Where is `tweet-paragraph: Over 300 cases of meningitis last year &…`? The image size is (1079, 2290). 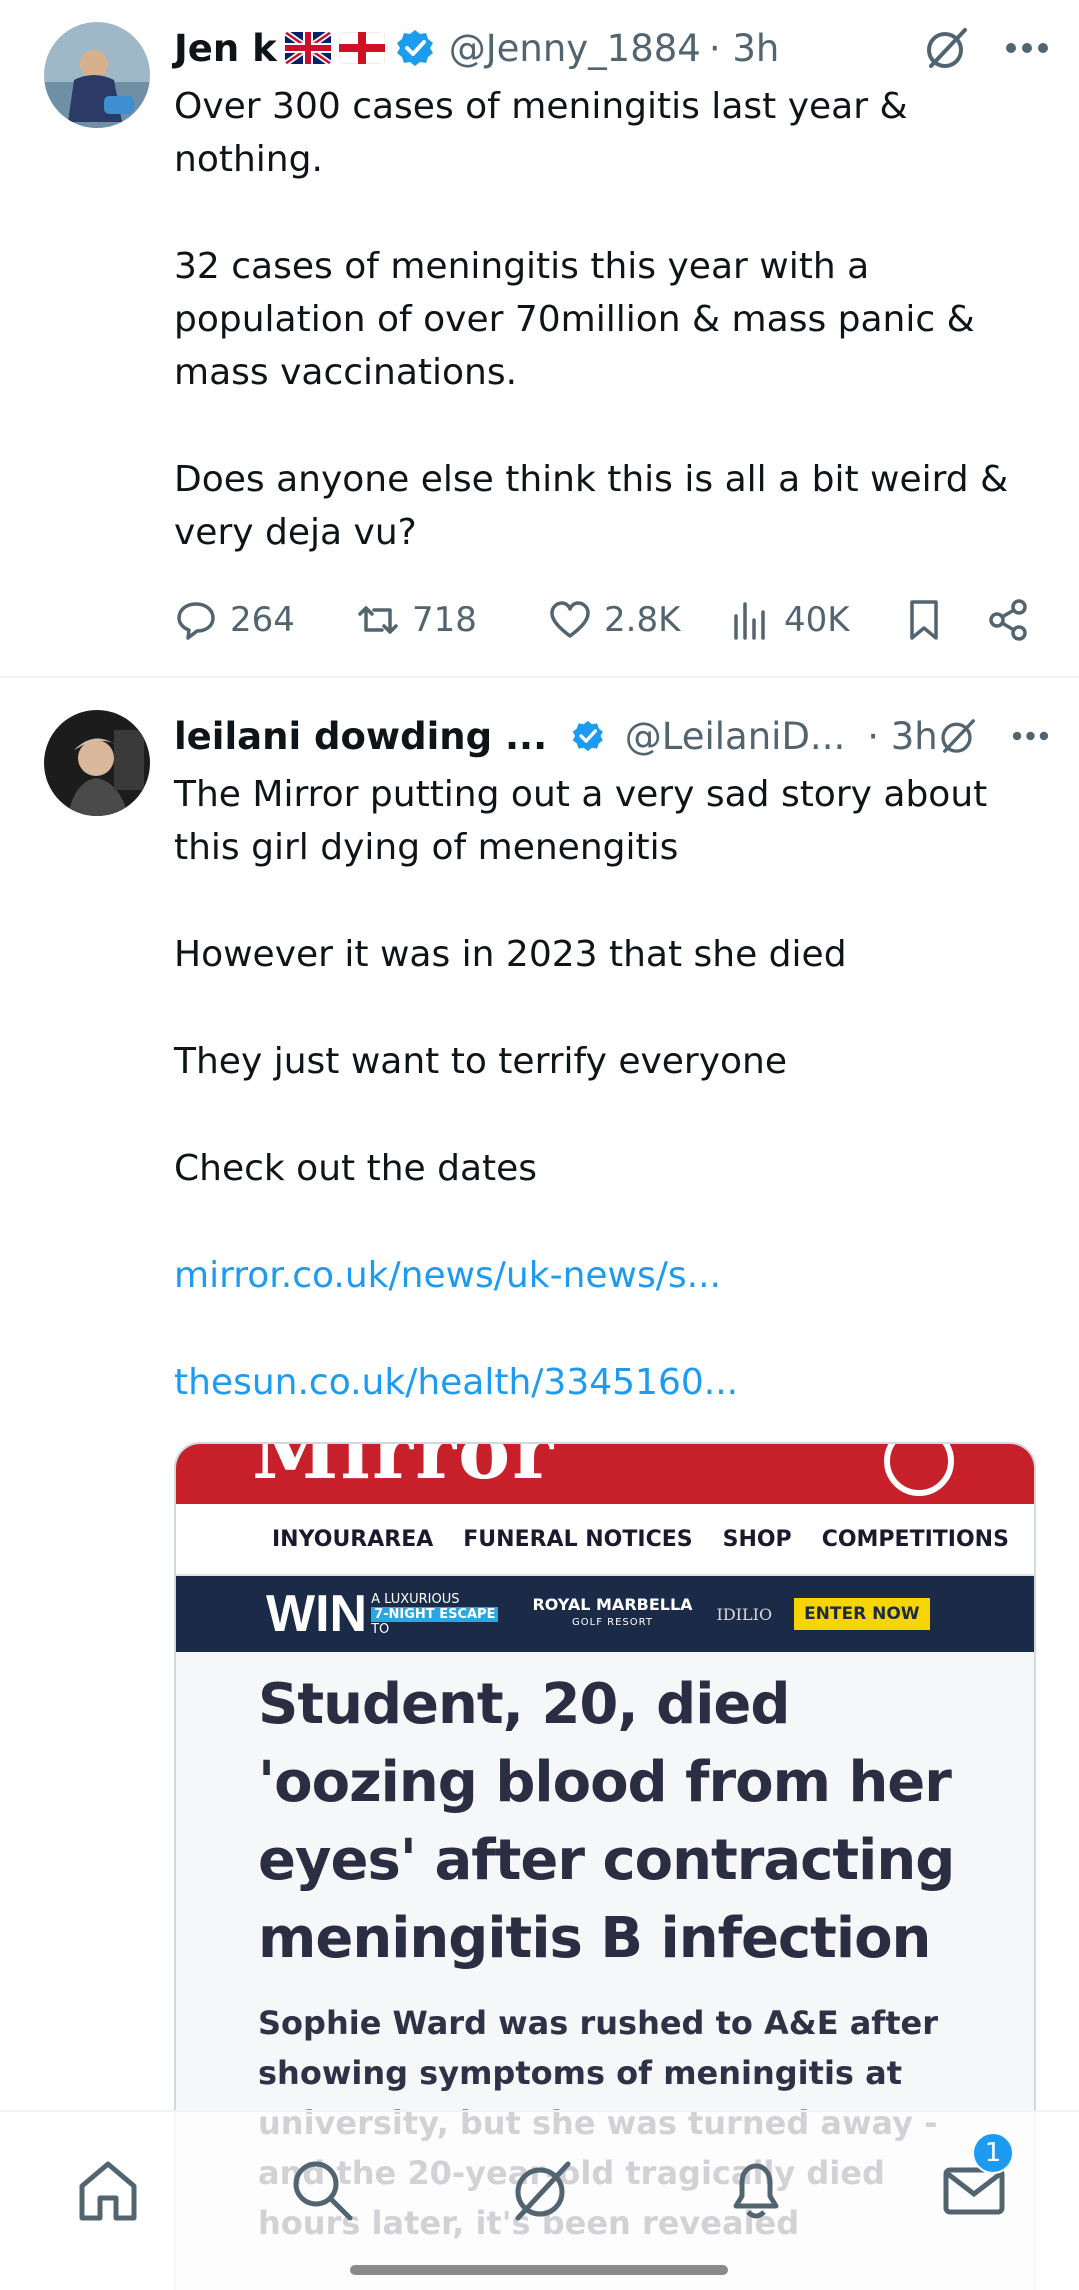 tweet-paragraph: Over 300 cases of meningitis last year &… is located at coordinates (541, 133).